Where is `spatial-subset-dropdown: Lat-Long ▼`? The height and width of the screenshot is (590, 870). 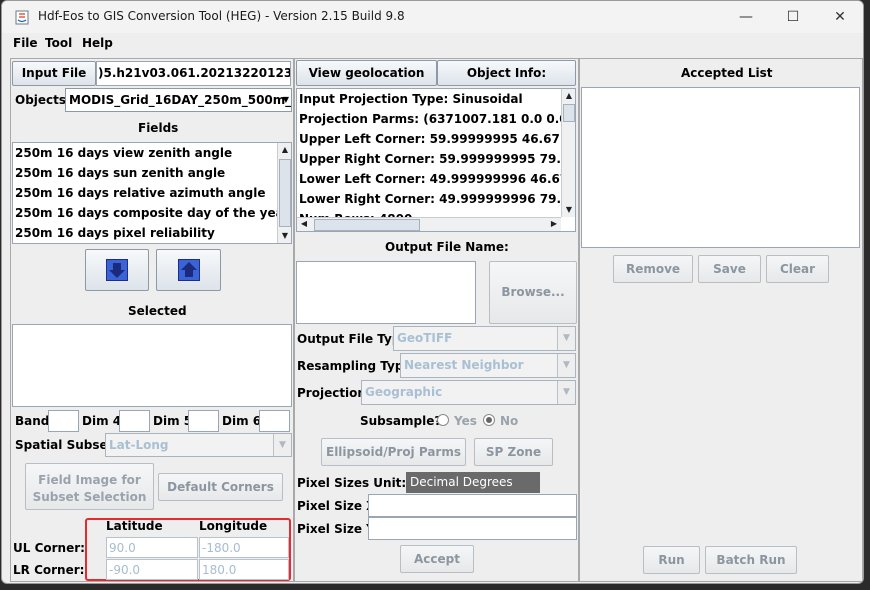 spatial-subset-dropdown: Lat-Long ▼ is located at coordinates (198, 445).